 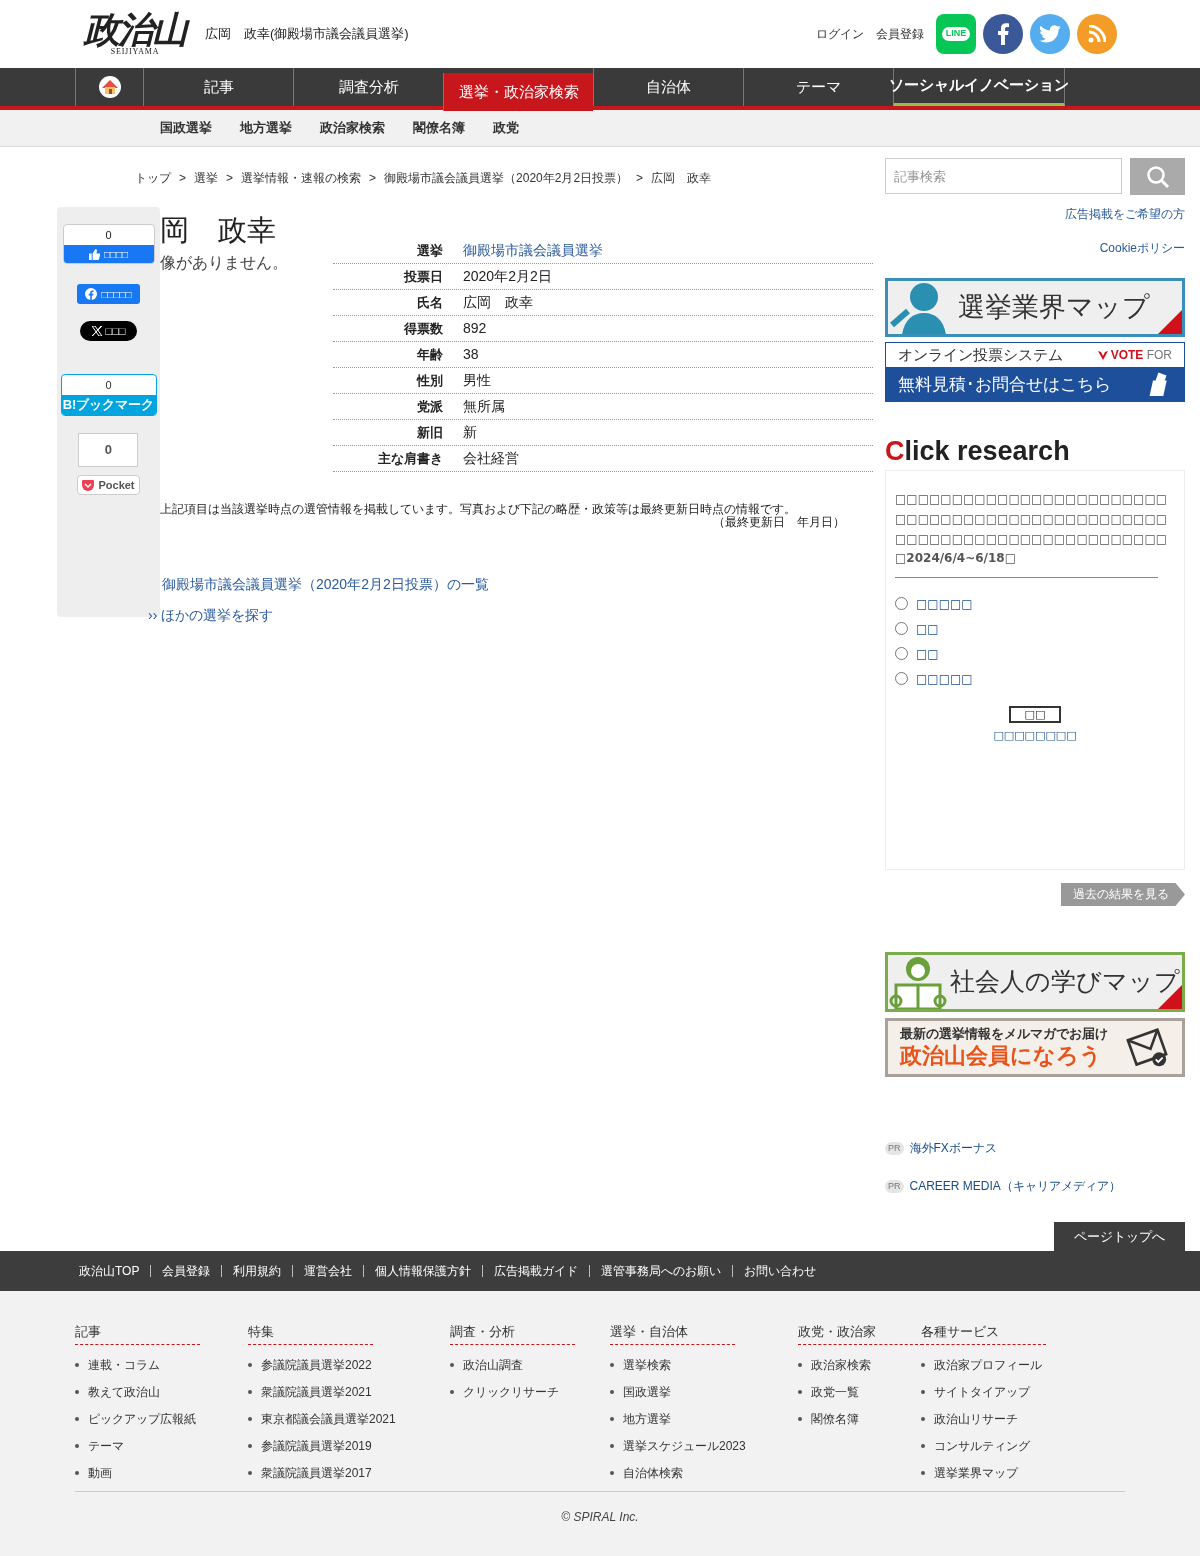 I want to click on footer-column-link: 閣僚名簿, so click(x=835, y=1418).